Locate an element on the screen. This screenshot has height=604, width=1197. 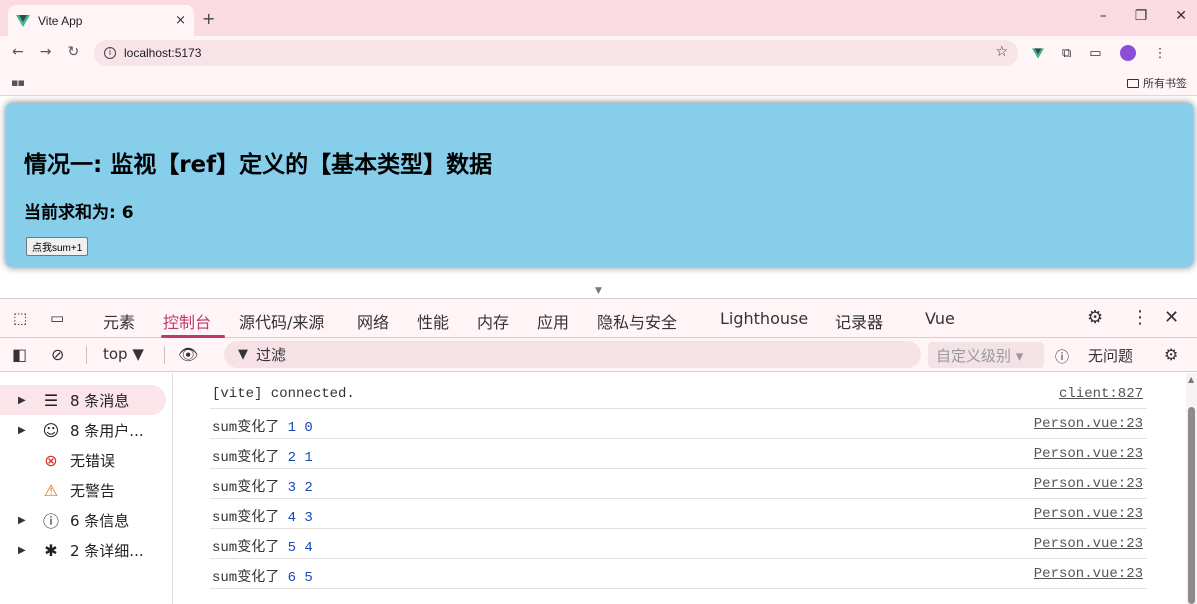
devtools-close-icon: ✕ is located at coordinates (1171, 317).